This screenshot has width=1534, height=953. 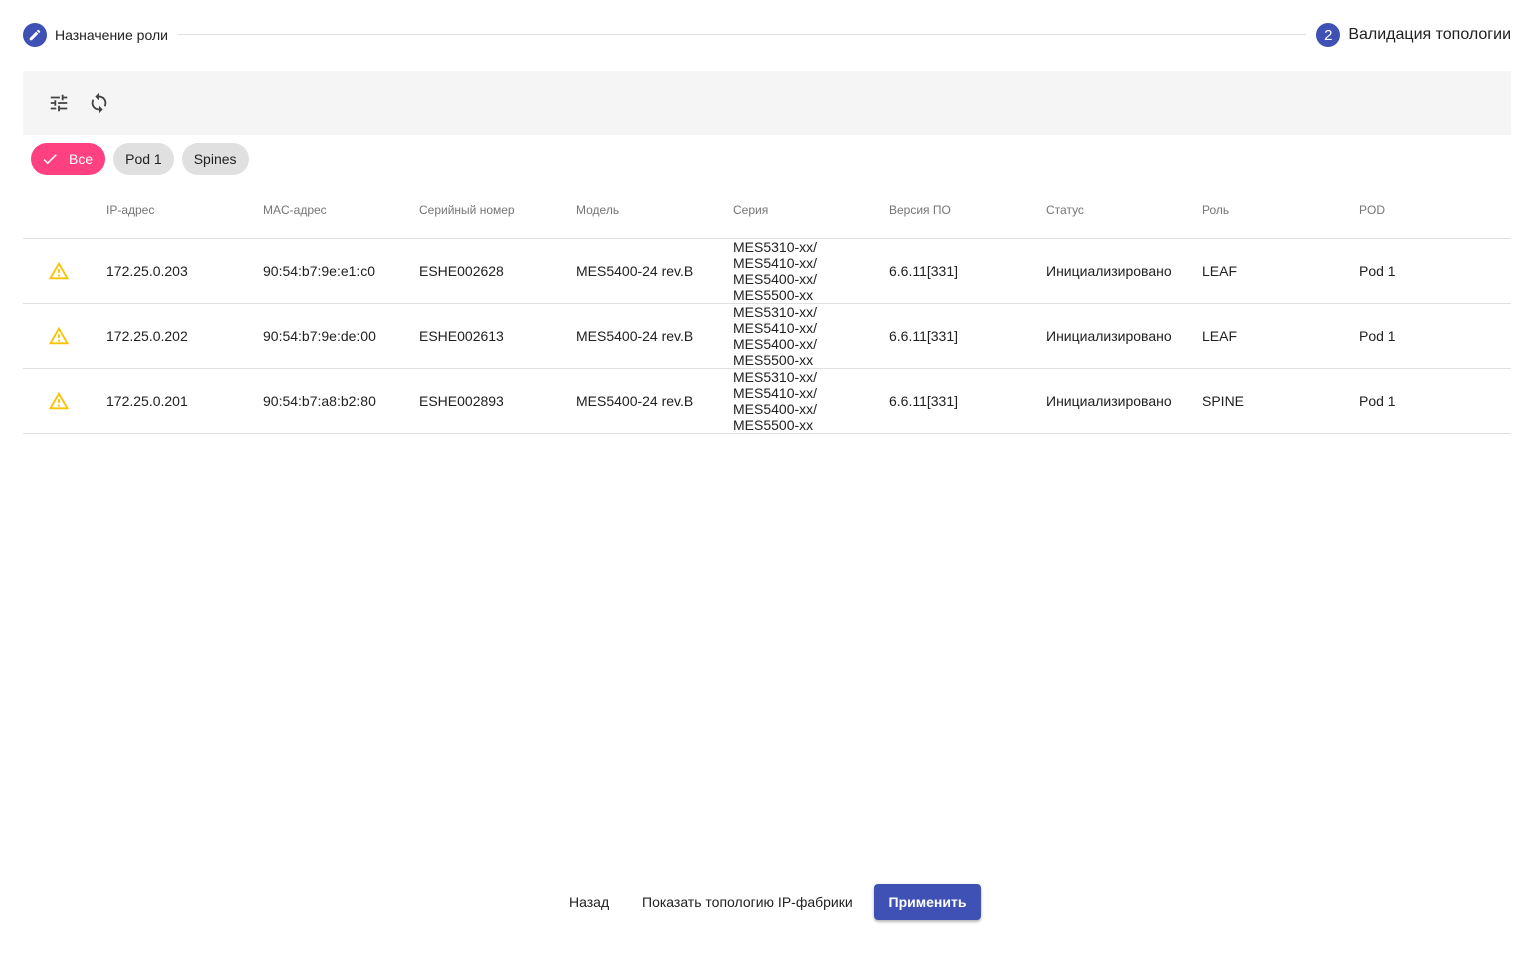 What do you see at coordinates (597, 210) in the screenshot?
I see `header-model: Модель` at bounding box center [597, 210].